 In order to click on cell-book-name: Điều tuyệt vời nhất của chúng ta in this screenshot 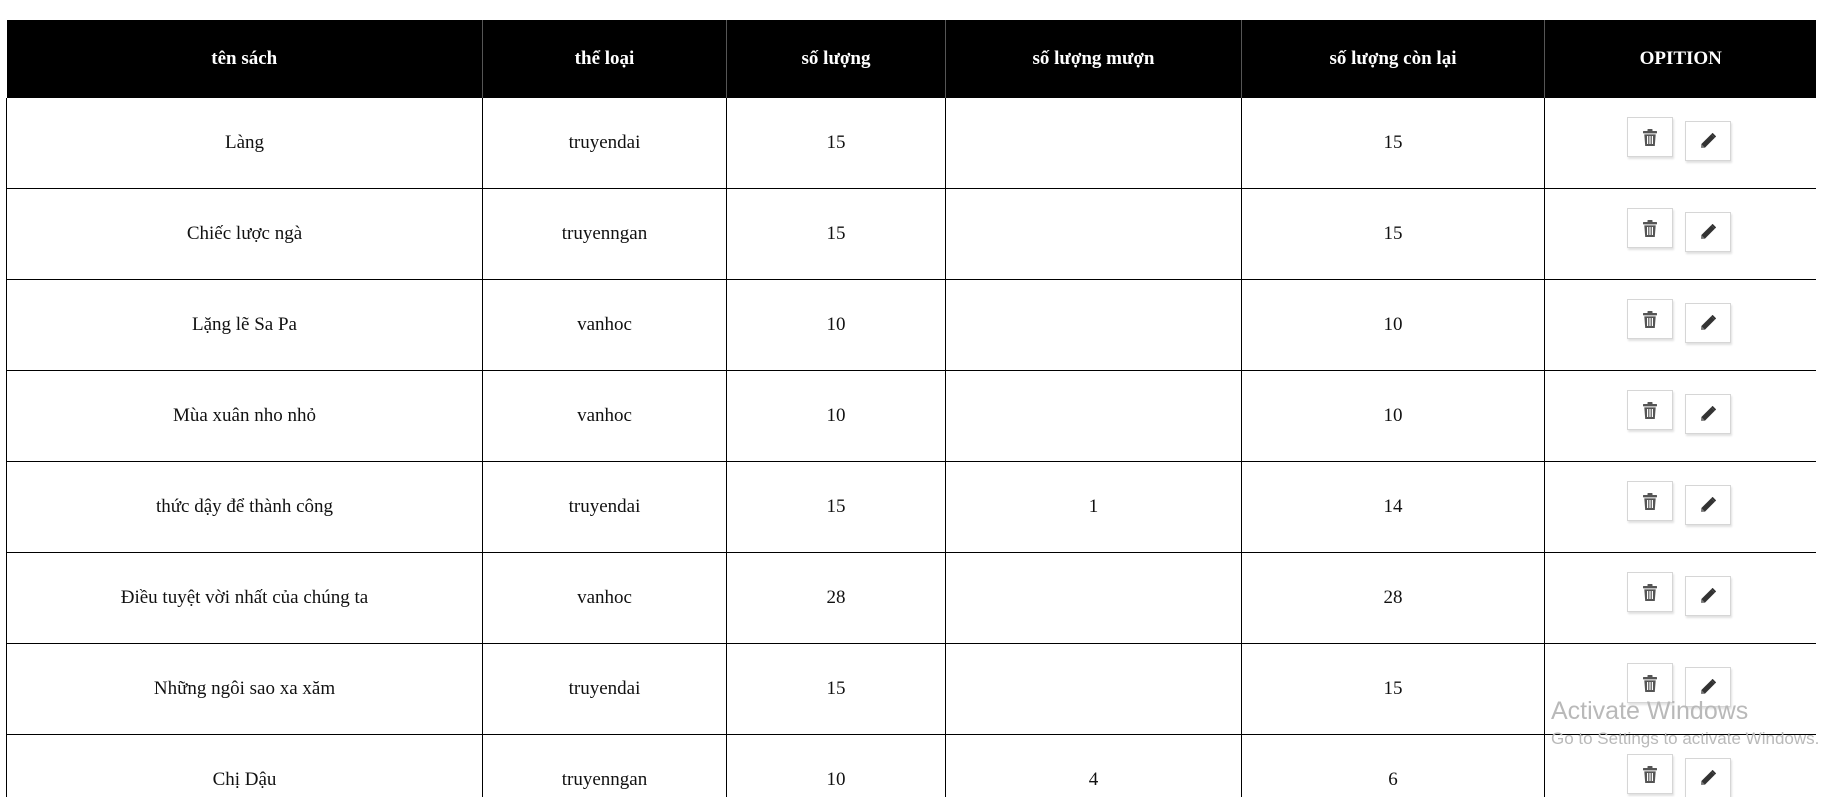, I will do `click(244, 598)`.